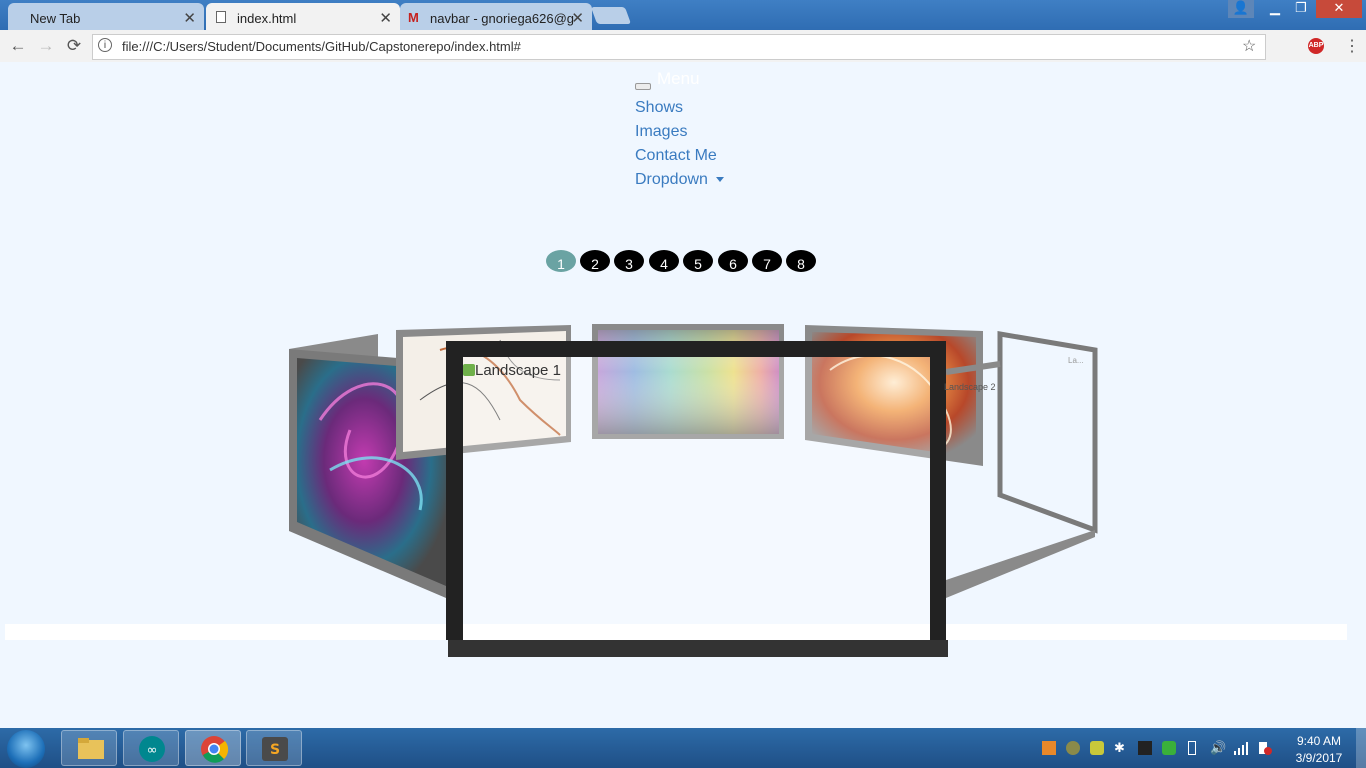  What do you see at coordinates (938, 632) in the screenshot?
I see `carousel-front-right-edge` at bounding box center [938, 632].